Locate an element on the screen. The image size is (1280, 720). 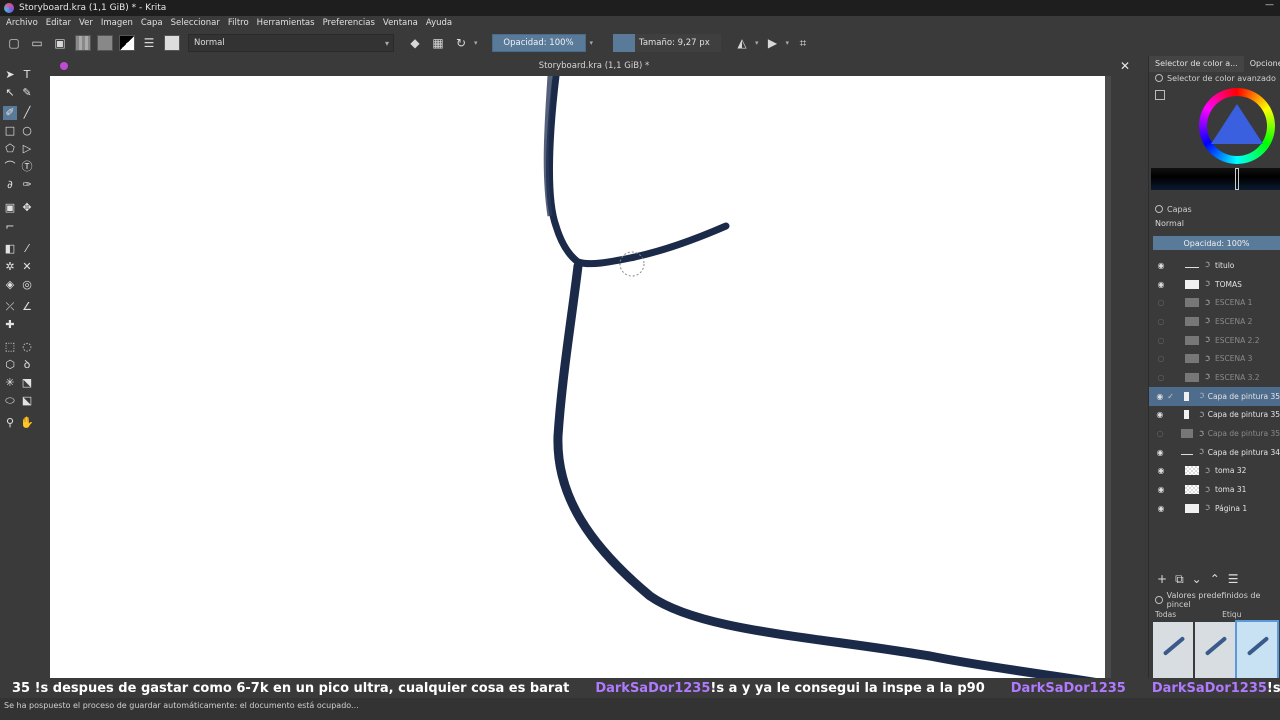
menu-capa: Capa is located at coordinates (152, 23).